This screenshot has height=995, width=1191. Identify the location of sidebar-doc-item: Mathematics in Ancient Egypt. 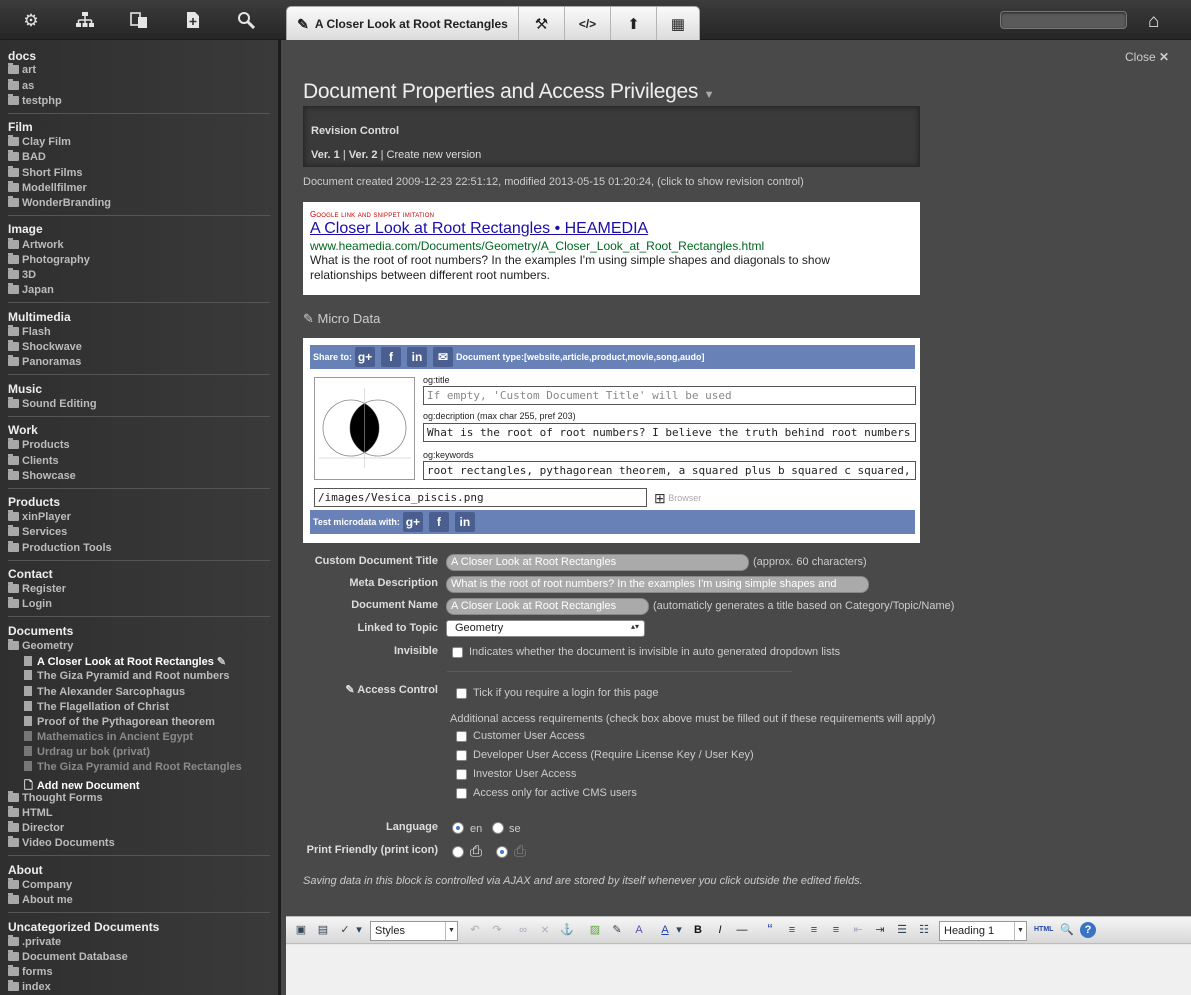
(108, 737).